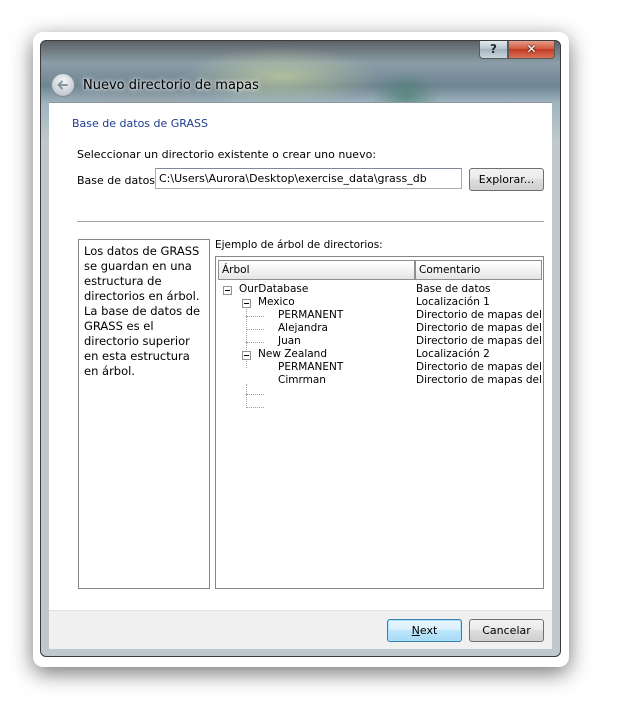  Describe the element at coordinates (478, 270) in the screenshot. I see `column-header-comment: Comentario` at that location.